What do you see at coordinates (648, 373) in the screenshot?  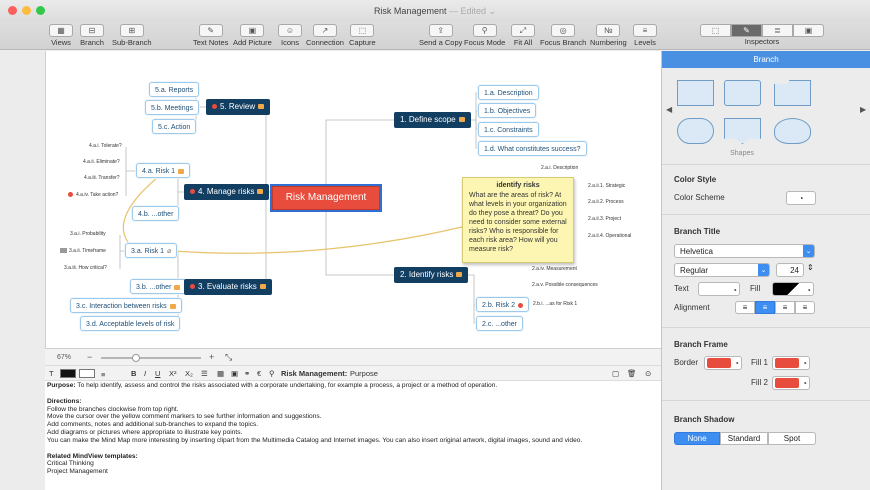 I see `options-icon: ⊙` at bounding box center [648, 373].